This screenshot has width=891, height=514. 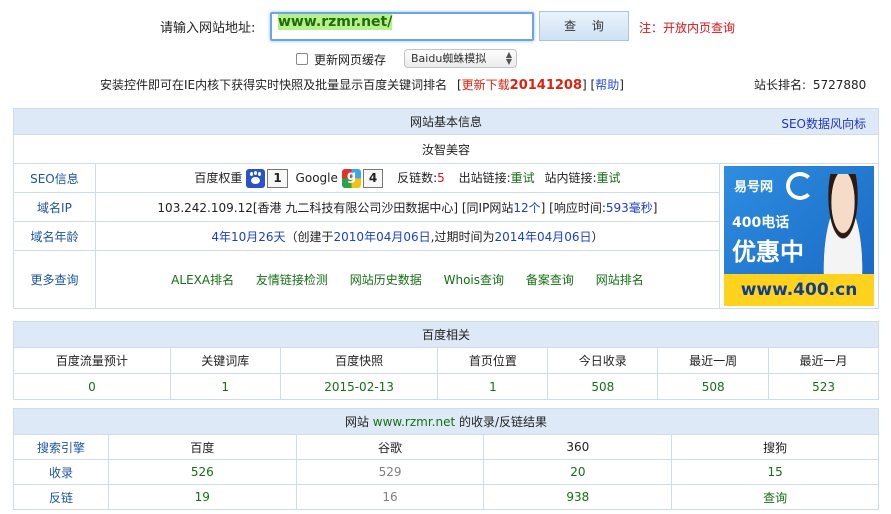 I want to click on index-baidu: 526, so click(x=202, y=472).